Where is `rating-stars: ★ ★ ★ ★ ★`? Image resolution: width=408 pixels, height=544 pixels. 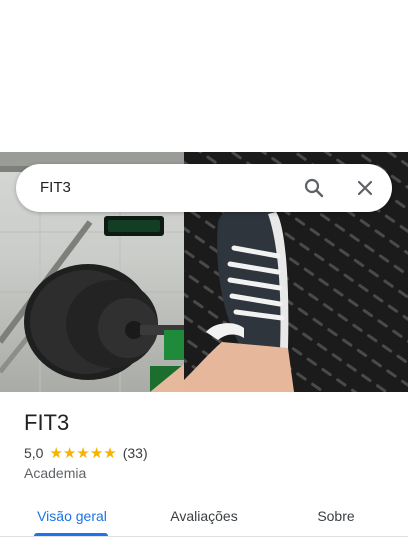
rating-stars: ★ ★ ★ ★ ★ is located at coordinates (83, 452).